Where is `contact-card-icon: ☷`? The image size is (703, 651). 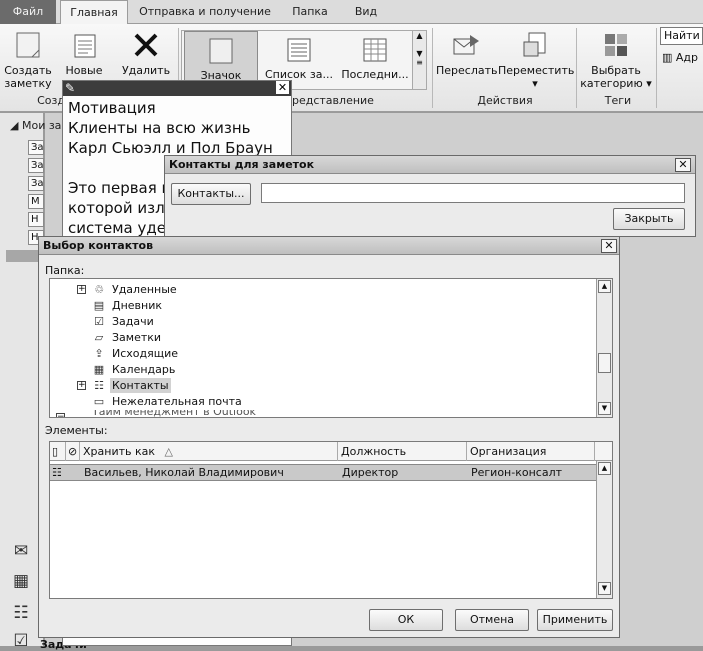 contact-card-icon: ☷ is located at coordinates (57, 472).